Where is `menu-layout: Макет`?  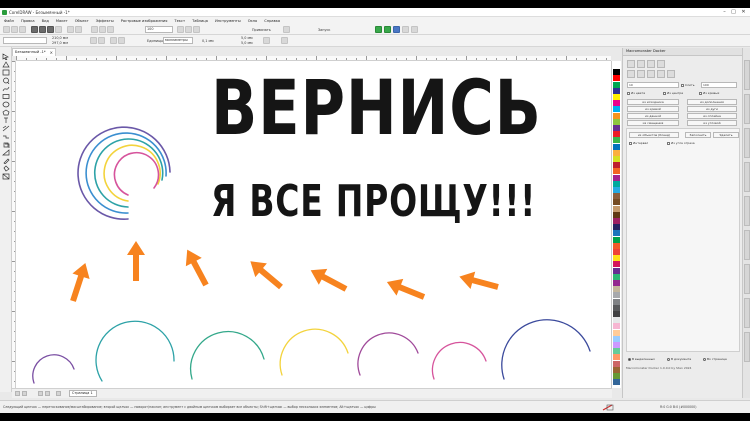 menu-layout: Макет is located at coordinates (62, 21).